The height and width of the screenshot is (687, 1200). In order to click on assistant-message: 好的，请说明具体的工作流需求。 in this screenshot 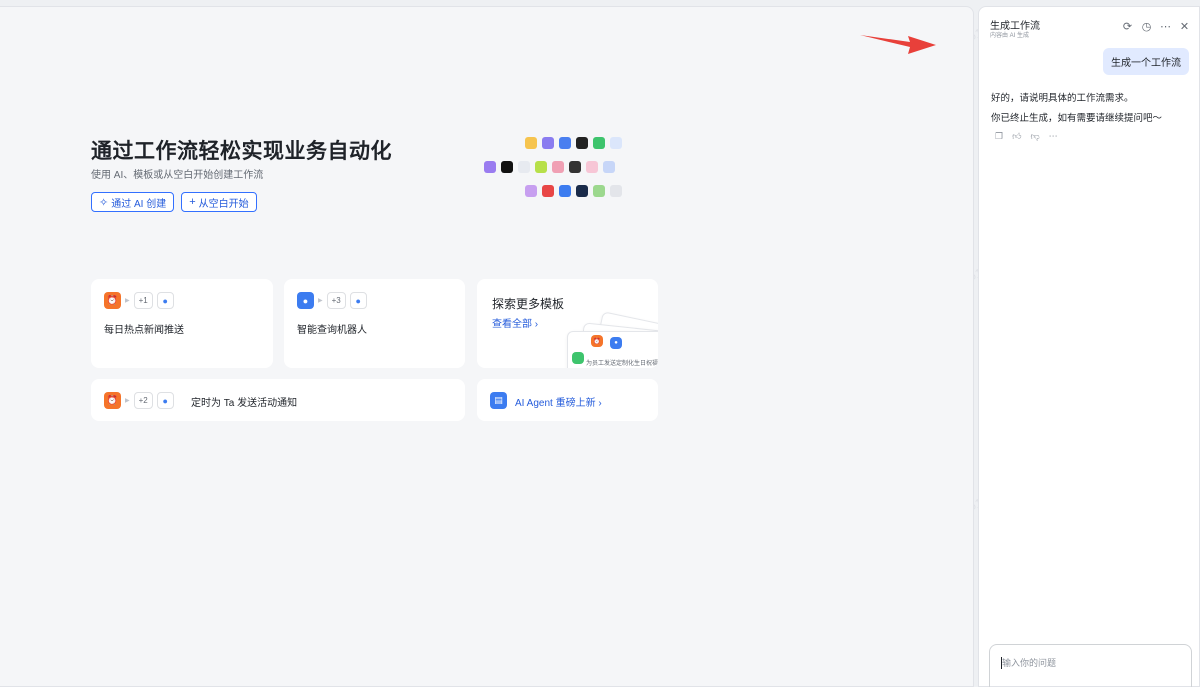, I will do `click(1062, 98)`.